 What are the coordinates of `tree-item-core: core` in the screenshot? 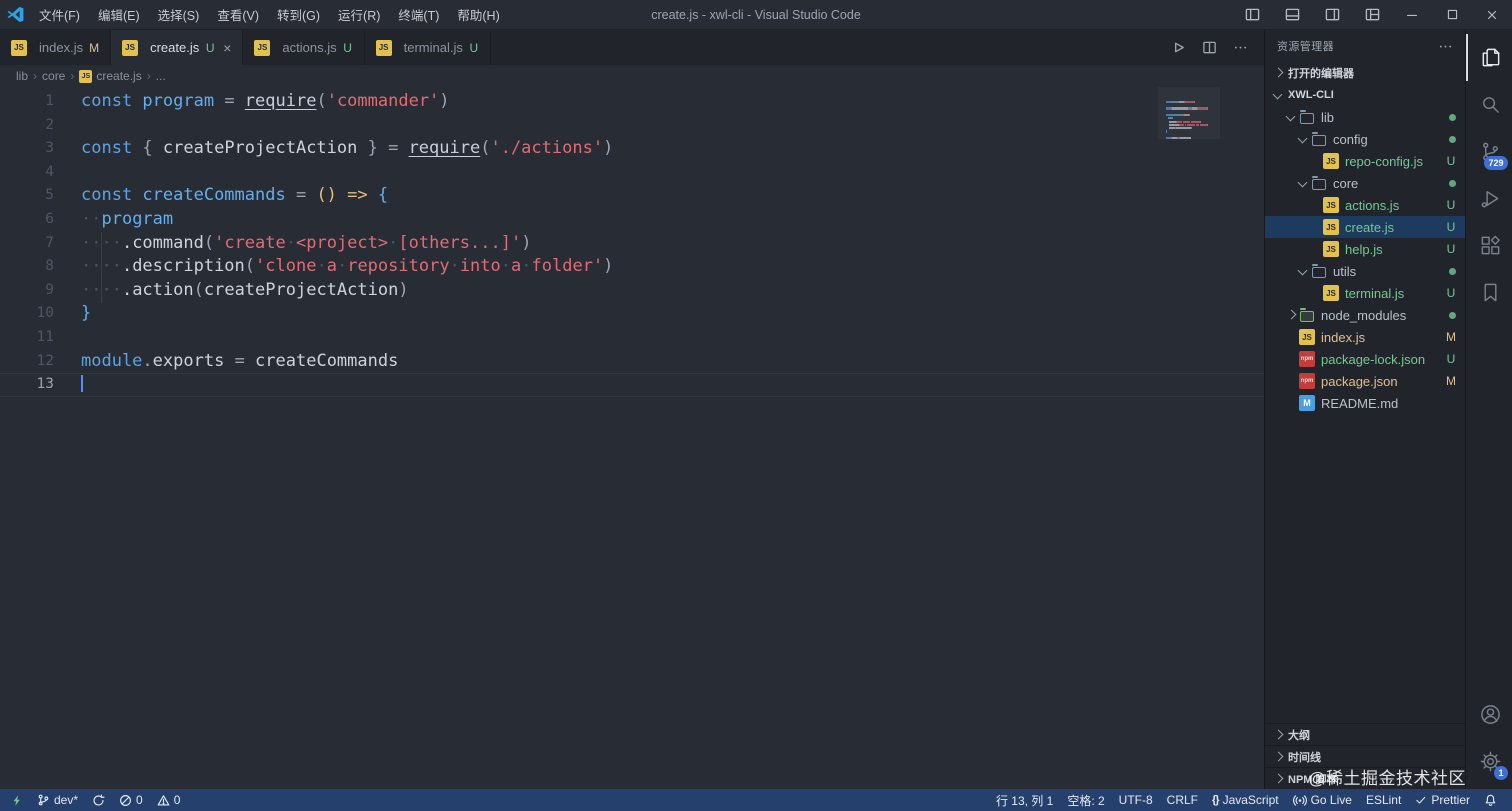 It's located at (1365, 183).